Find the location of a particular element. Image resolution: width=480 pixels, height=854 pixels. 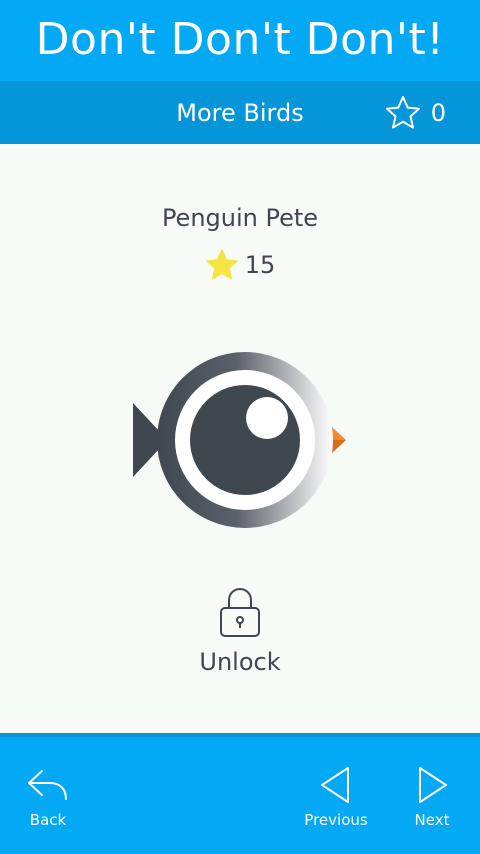

penguin-bird-image is located at coordinates (239, 440).